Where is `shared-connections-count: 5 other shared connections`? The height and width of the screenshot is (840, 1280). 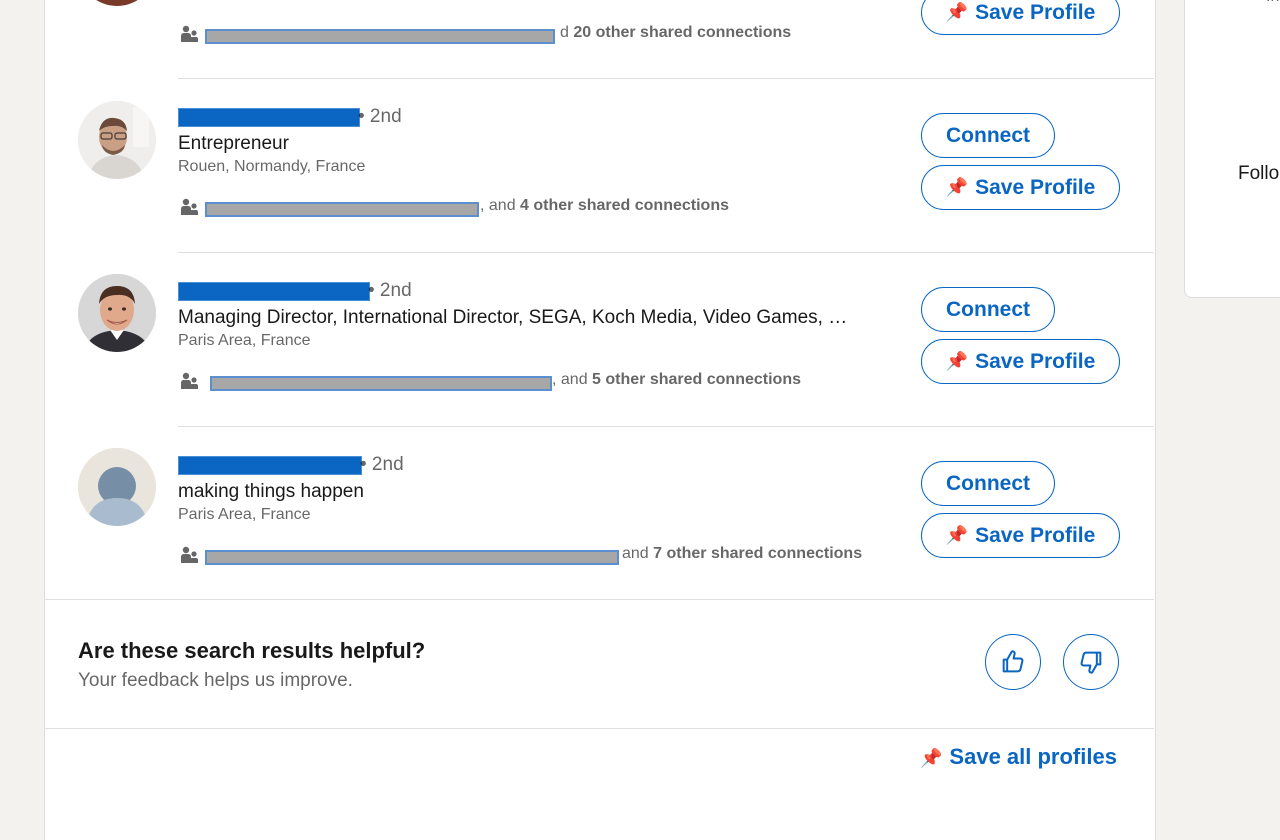 shared-connections-count: 5 other shared connections is located at coordinates (696, 379).